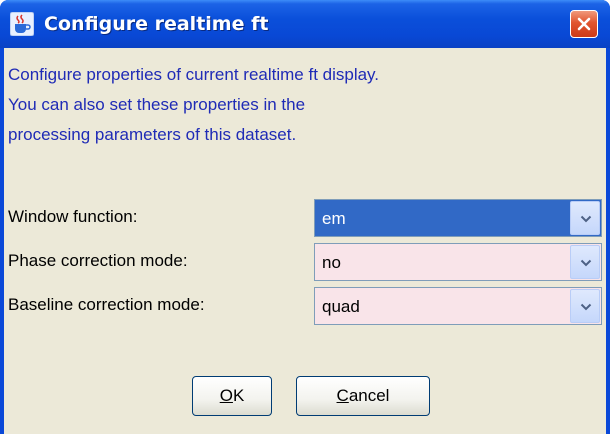 The height and width of the screenshot is (434, 610). Describe the element at coordinates (226, 395) in the screenshot. I see `ok-mnemonic: O` at that location.